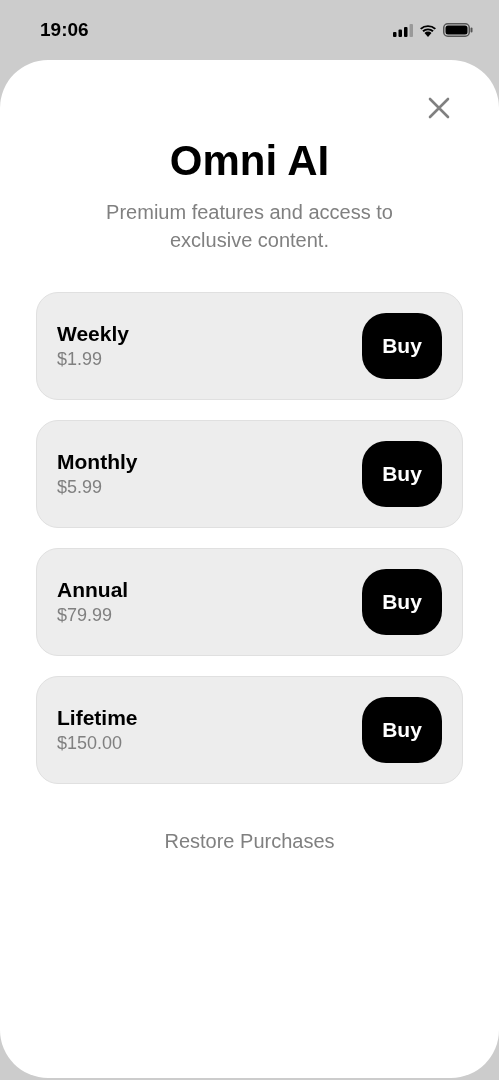  Describe the element at coordinates (93, 334) in the screenshot. I see `plan-name: Weekly` at that location.